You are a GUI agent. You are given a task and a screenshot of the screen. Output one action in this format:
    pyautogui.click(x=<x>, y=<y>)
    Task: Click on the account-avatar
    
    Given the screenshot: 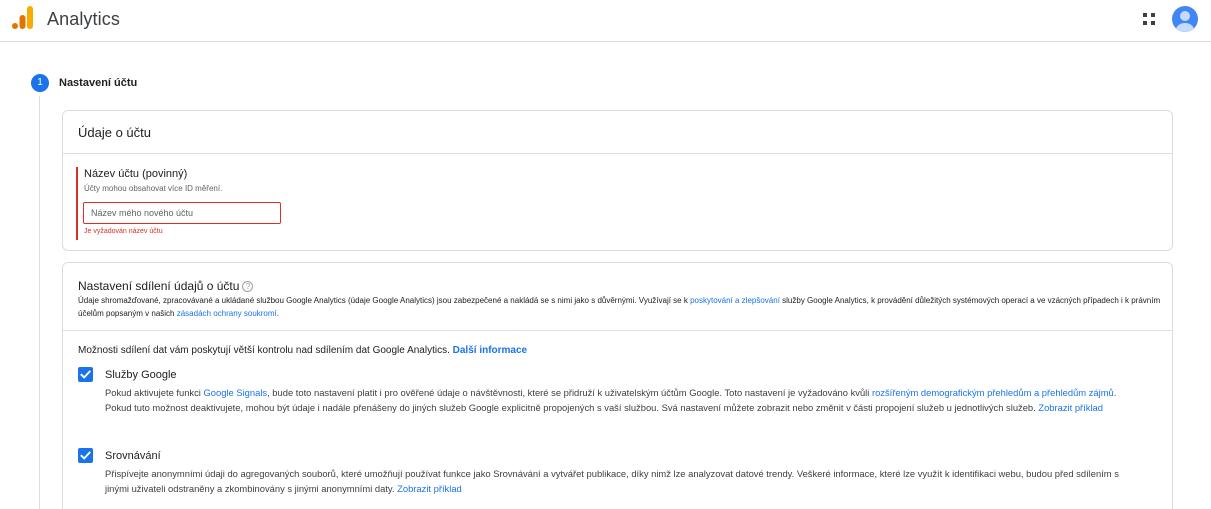 What is the action you would take?
    pyautogui.click(x=1185, y=19)
    